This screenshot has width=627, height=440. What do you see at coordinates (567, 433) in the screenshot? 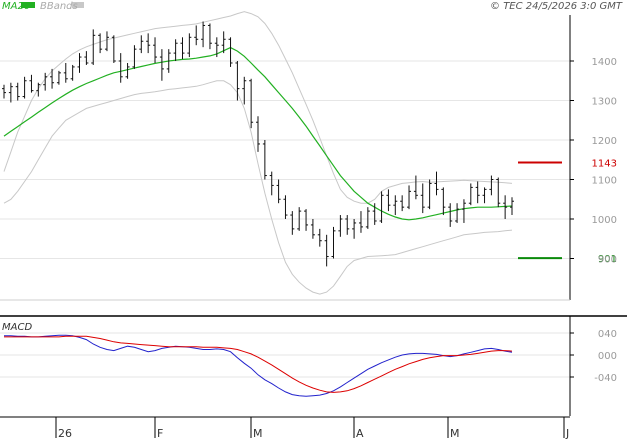
I see `time-tick-label: J` at bounding box center [567, 433].